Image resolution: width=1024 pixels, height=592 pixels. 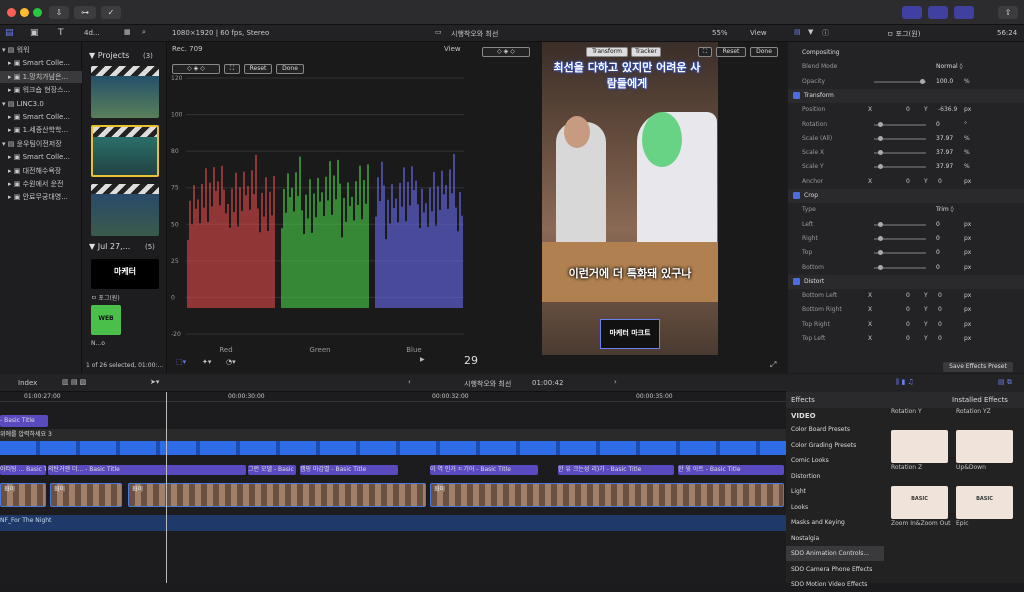 What do you see at coordinates (106, 320) in the screenshot?
I see `clip-thumbnail: WEB` at bounding box center [106, 320].